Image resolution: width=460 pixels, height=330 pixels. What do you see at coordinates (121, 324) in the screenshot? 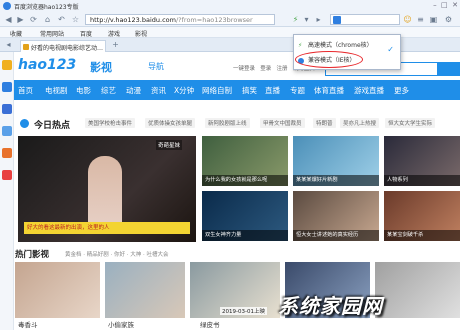
I see `movie-title: 小偷家族` at bounding box center [121, 324].